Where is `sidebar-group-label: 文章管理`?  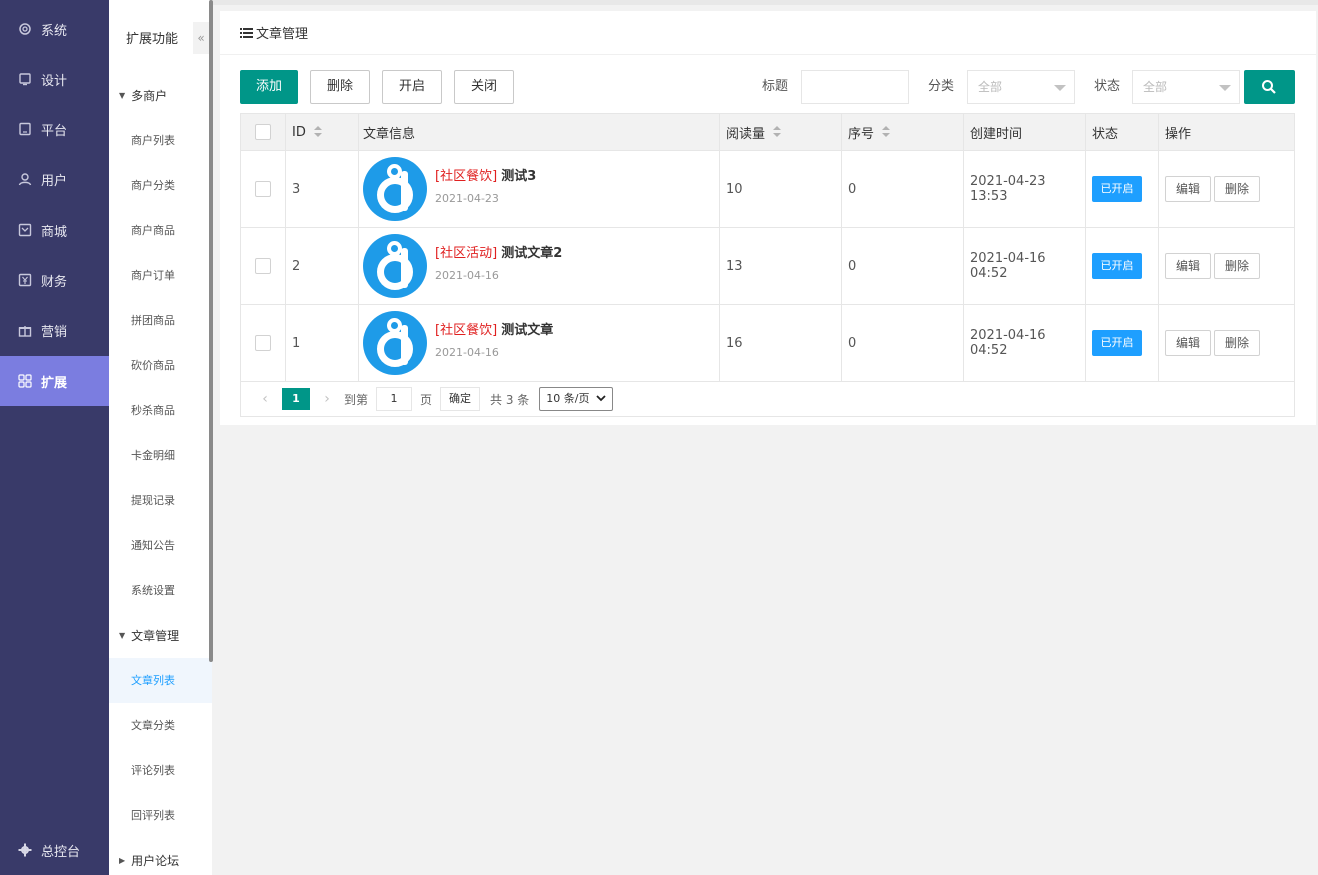
sidebar-group-label: 文章管理 is located at coordinates (155, 636).